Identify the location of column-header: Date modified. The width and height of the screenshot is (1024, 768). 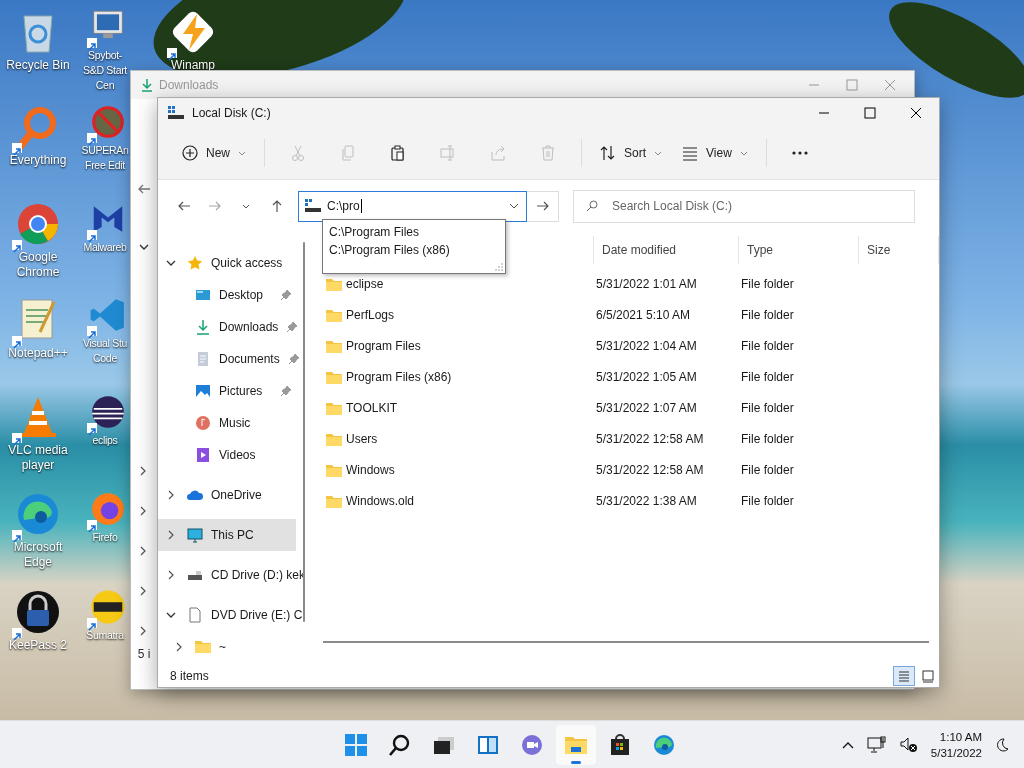
(639, 250).